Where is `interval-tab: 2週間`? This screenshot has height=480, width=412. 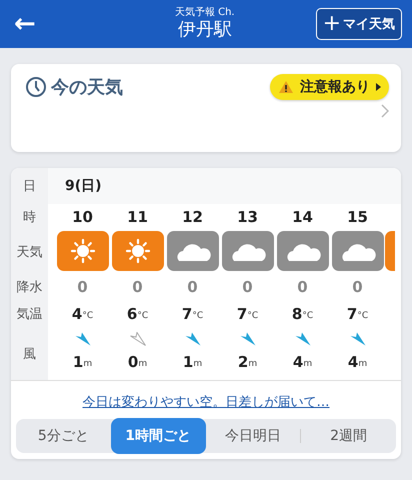
interval-tab: 2週間 is located at coordinates (348, 436).